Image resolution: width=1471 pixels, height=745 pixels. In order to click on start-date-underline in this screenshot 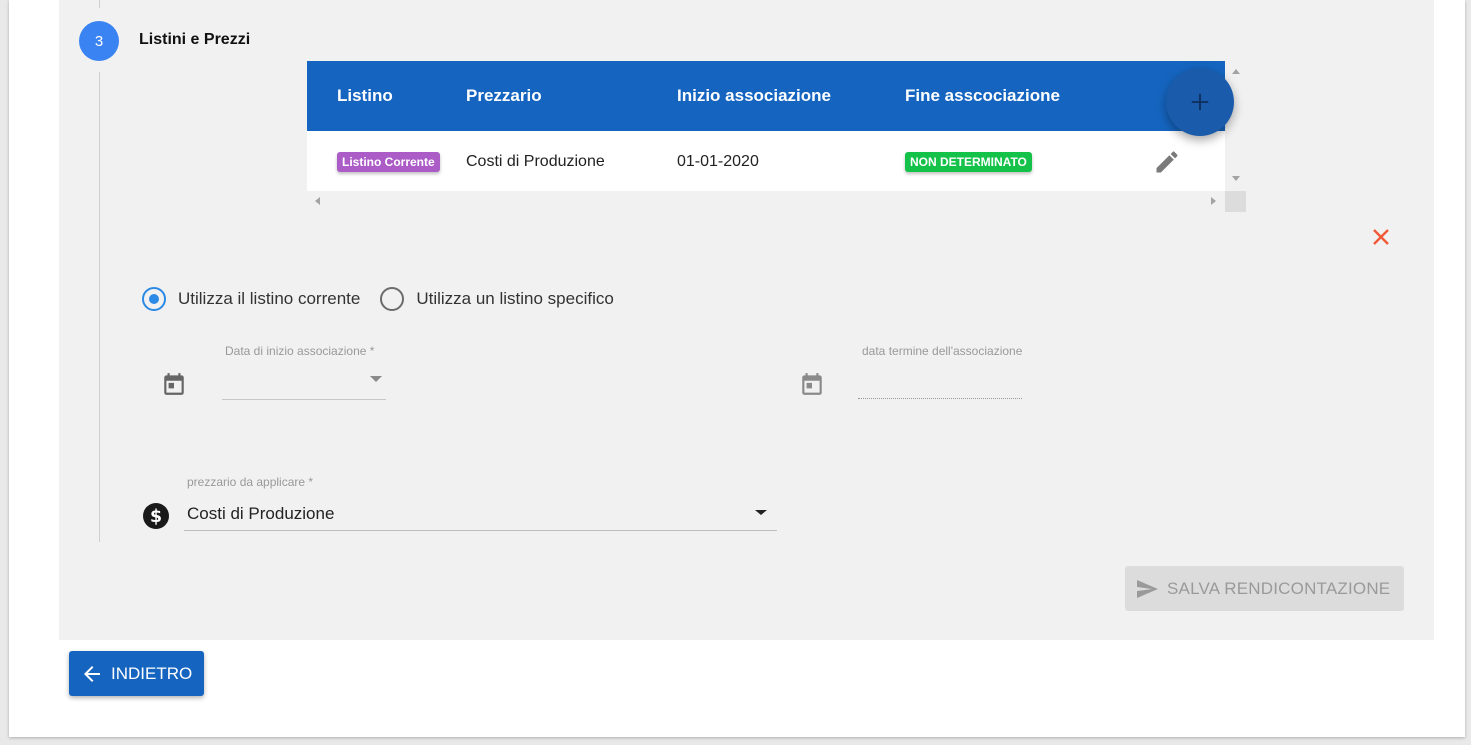, I will do `click(304, 399)`.